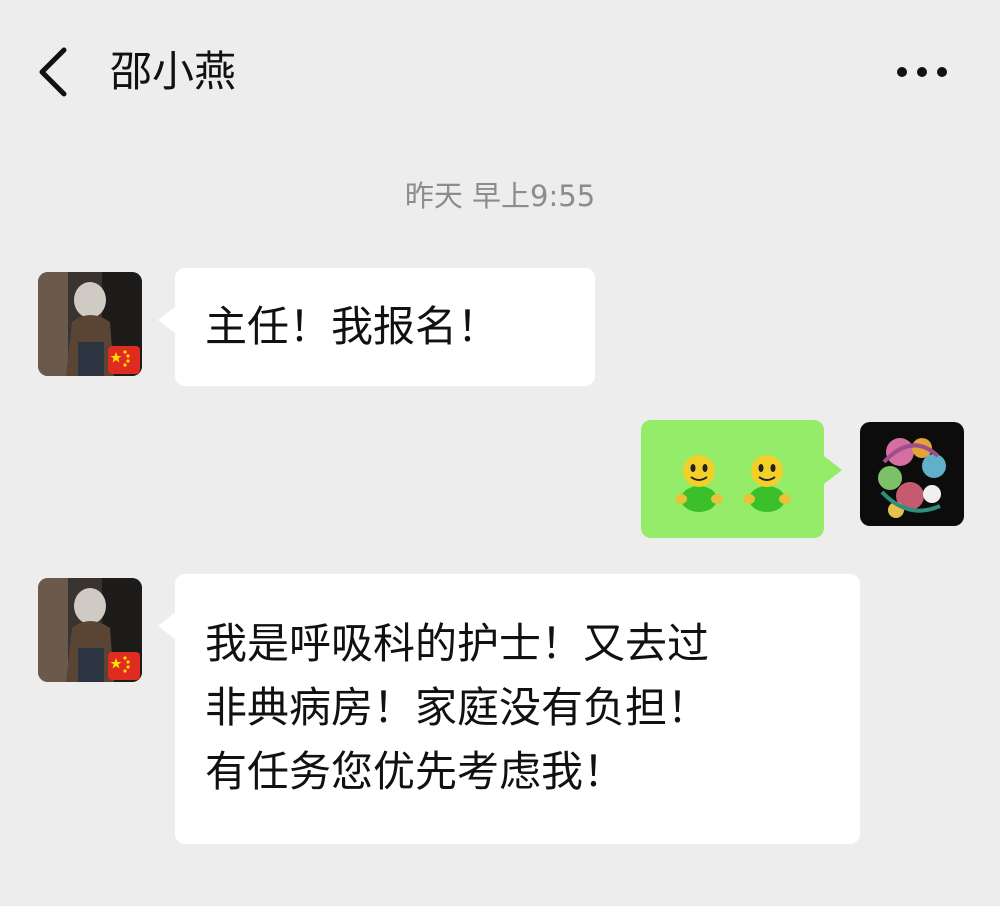  I want to click on chat-title: 邵小燕, so click(173, 71).